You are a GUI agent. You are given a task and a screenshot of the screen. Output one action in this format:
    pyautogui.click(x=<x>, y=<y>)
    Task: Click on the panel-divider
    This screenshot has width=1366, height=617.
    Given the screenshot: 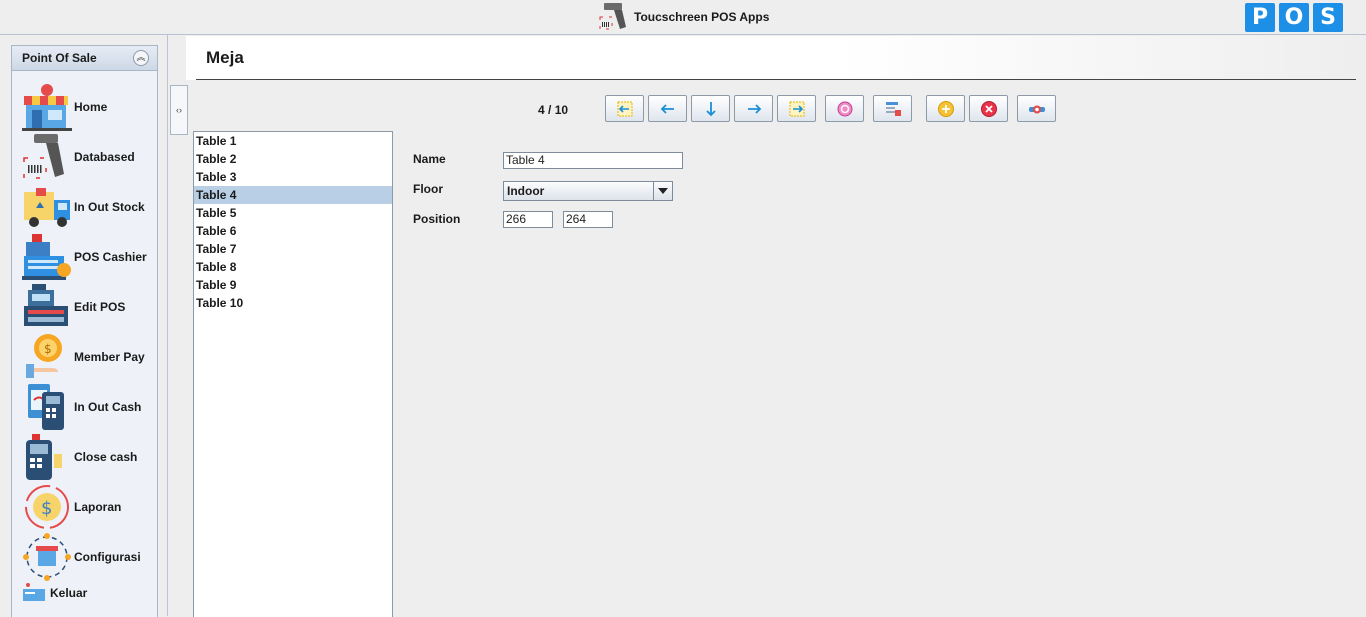 What is the action you would take?
    pyautogui.click(x=167, y=325)
    